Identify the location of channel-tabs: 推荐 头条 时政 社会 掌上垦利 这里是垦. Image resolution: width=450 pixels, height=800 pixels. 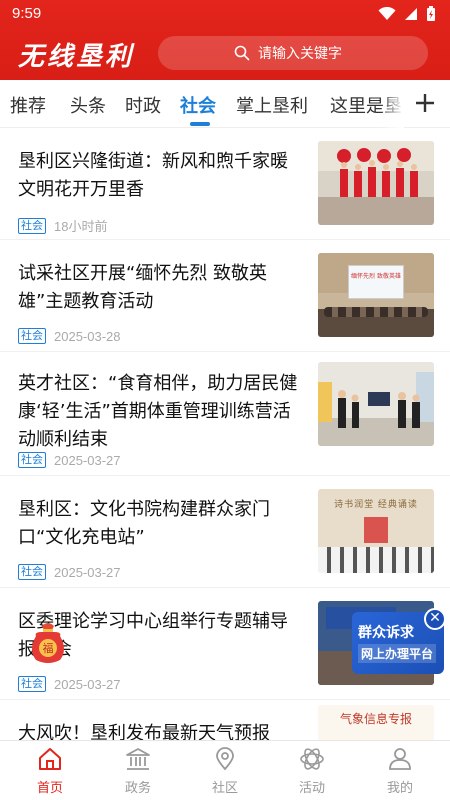
(225, 104).